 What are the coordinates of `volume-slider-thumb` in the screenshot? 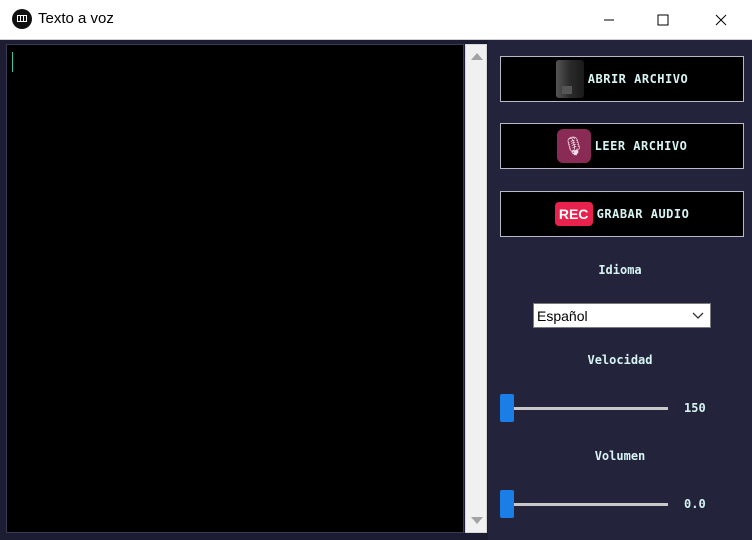 It's located at (507, 504).